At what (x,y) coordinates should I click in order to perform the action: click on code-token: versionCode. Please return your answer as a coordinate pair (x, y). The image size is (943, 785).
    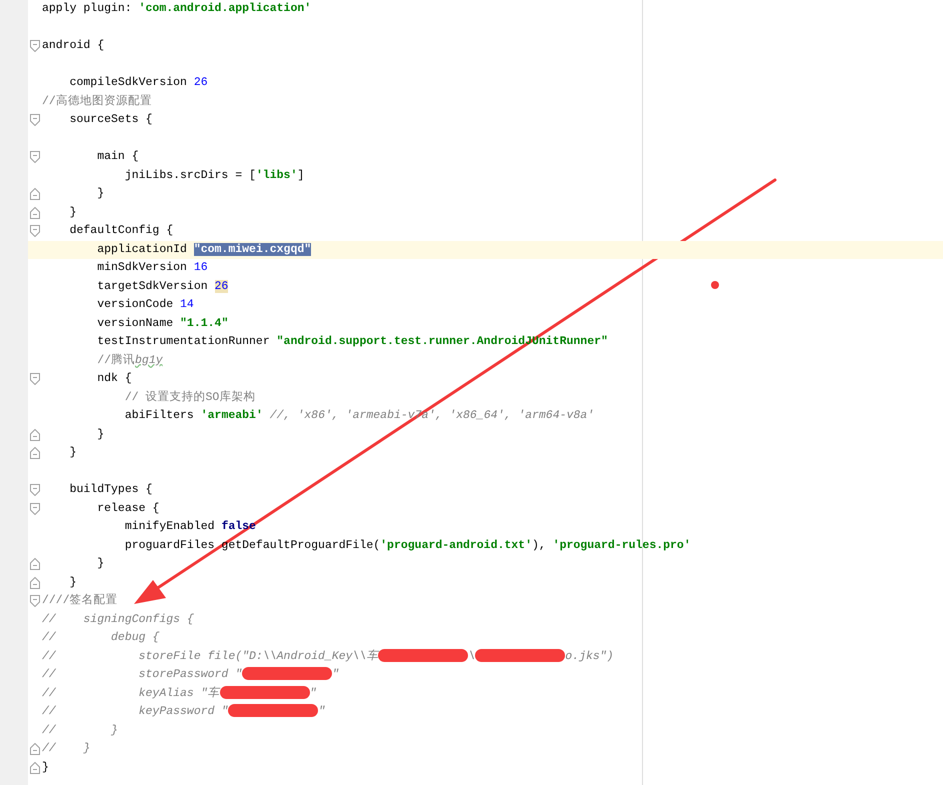
    Looking at the image, I should click on (135, 304).